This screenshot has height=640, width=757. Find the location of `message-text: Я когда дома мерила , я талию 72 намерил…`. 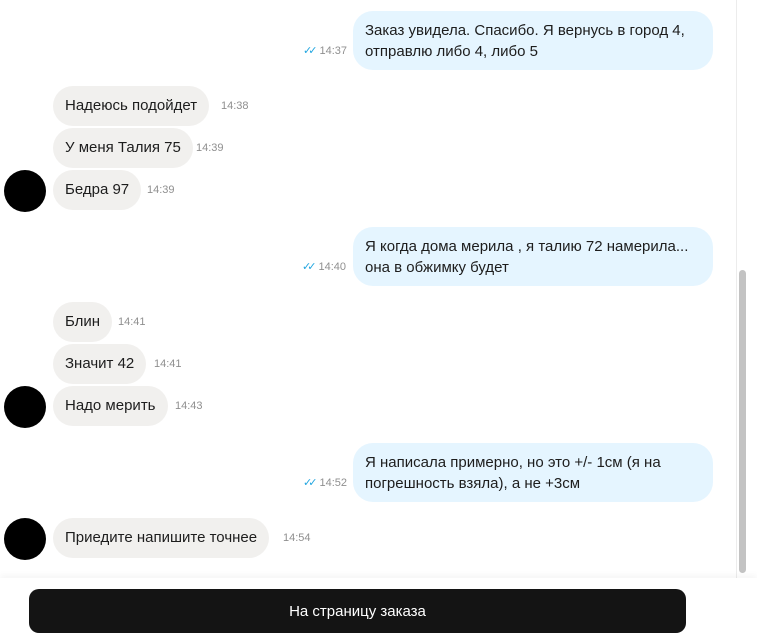

message-text: Я когда дома мерила , я талию 72 намерил… is located at coordinates (527, 257).